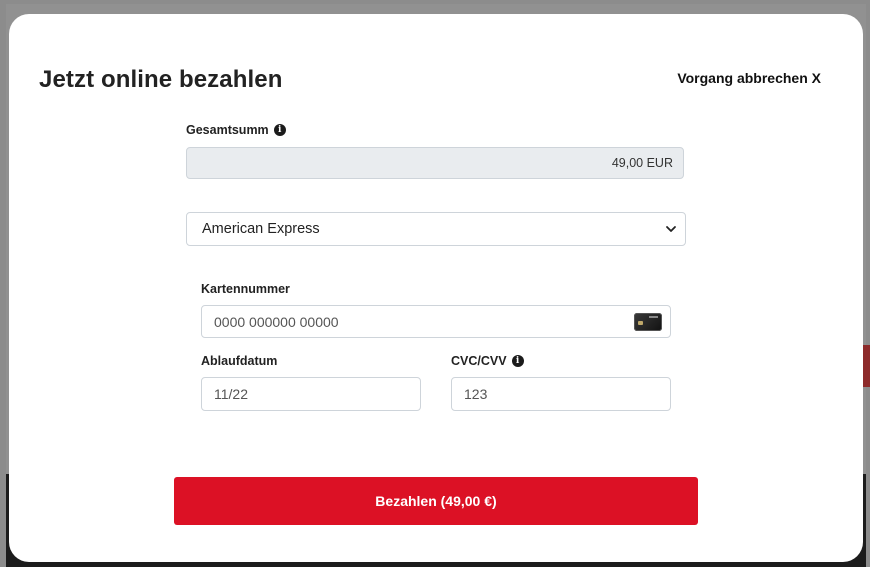  I want to click on expiry-placeholder: 11/22, so click(231, 394).